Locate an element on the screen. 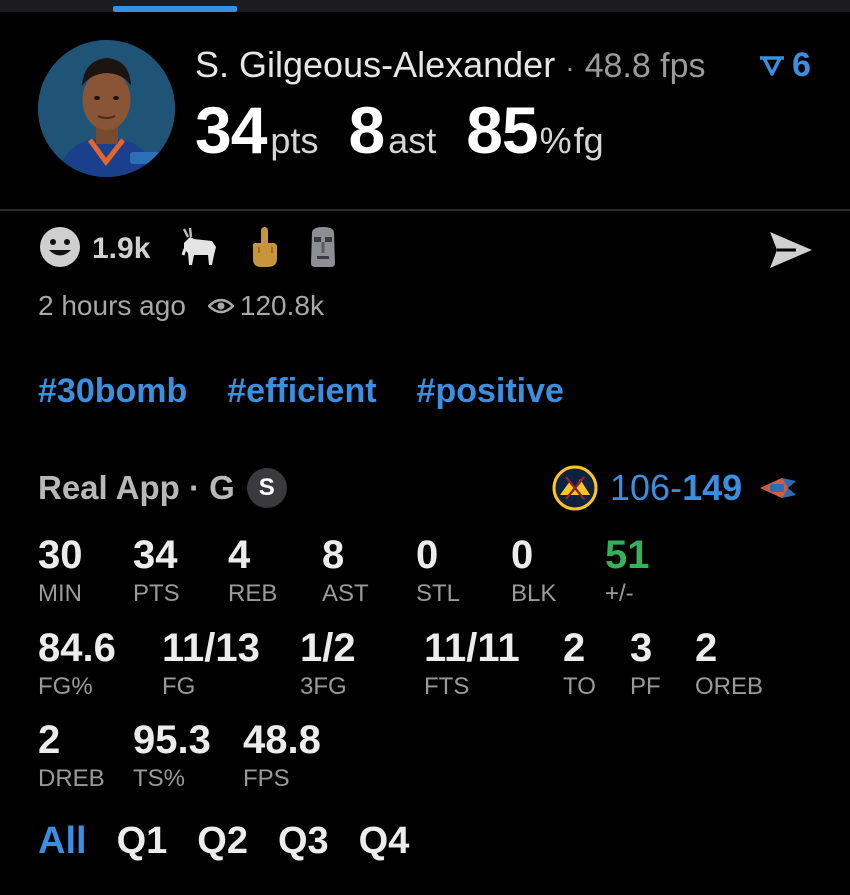  stat-plus-minus: 51 +/- is located at coordinates (627, 571).